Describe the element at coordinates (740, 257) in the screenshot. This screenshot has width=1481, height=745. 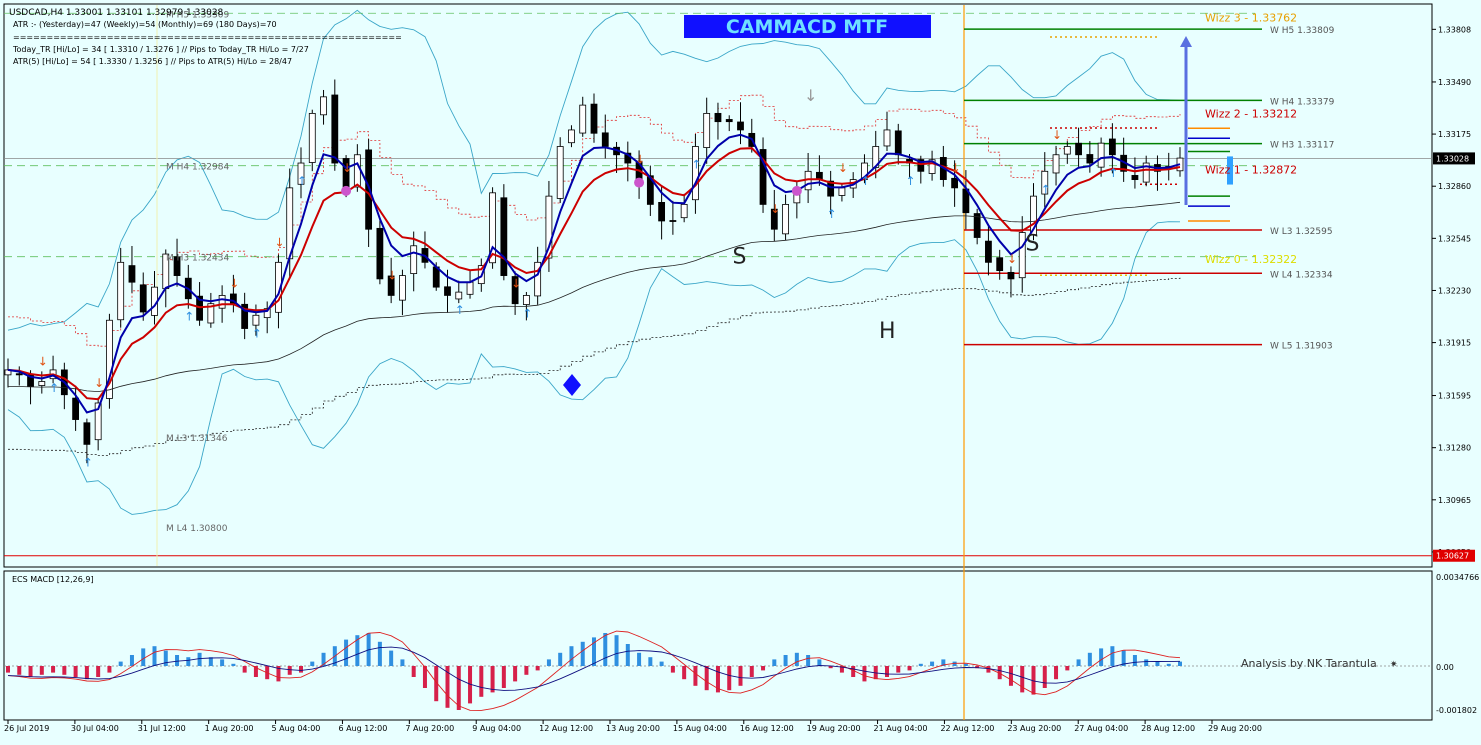
I see `pattern-label: S` at that location.